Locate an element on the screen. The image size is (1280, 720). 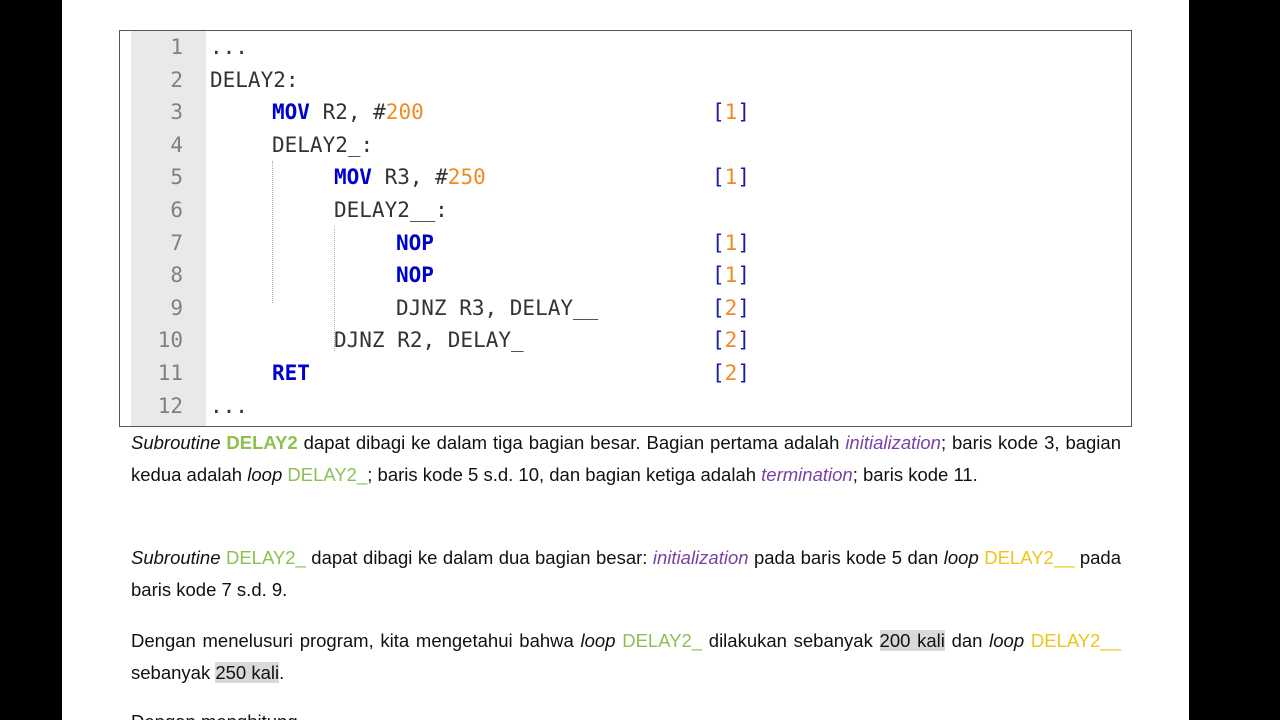
code-text: DJNZ R2, DELAY_ is located at coordinates (429, 340).